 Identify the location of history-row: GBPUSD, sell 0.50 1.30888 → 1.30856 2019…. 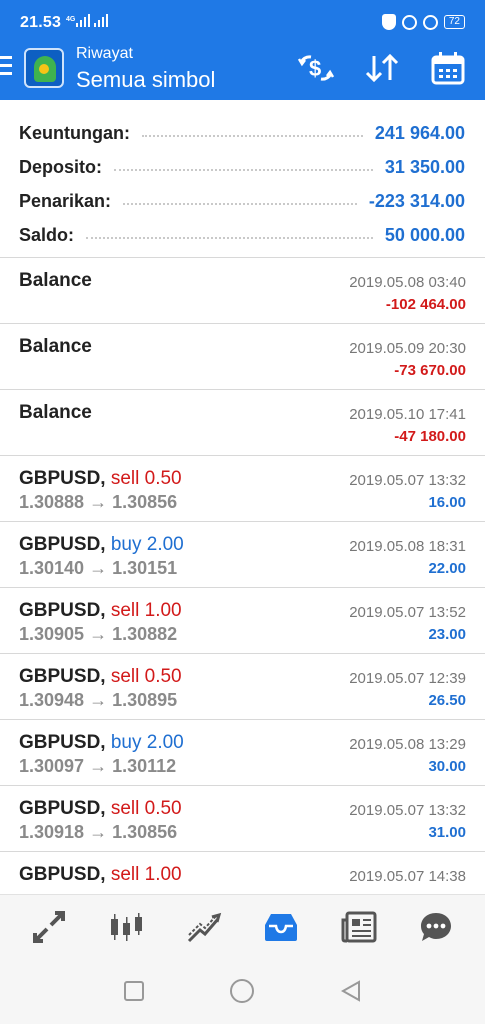
(242, 489).